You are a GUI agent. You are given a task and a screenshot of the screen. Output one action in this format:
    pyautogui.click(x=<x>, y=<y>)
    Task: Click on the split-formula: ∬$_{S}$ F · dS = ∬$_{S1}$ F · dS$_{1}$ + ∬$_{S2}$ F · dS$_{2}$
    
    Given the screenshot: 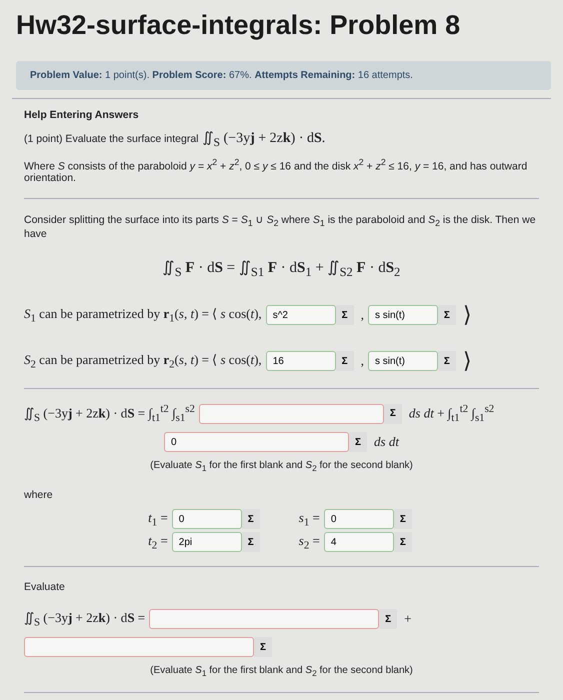 What is the action you would take?
    pyautogui.click(x=281, y=269)
    